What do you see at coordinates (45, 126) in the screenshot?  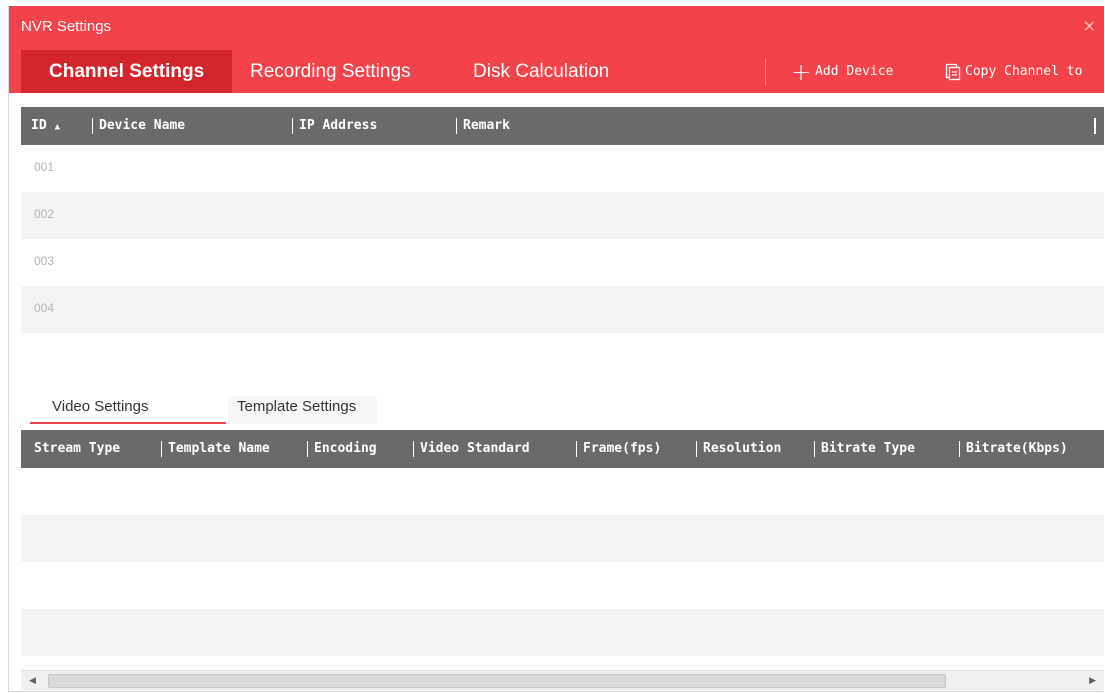 I see `column-header-id: ID ▲` at bounding box center [45, 126].